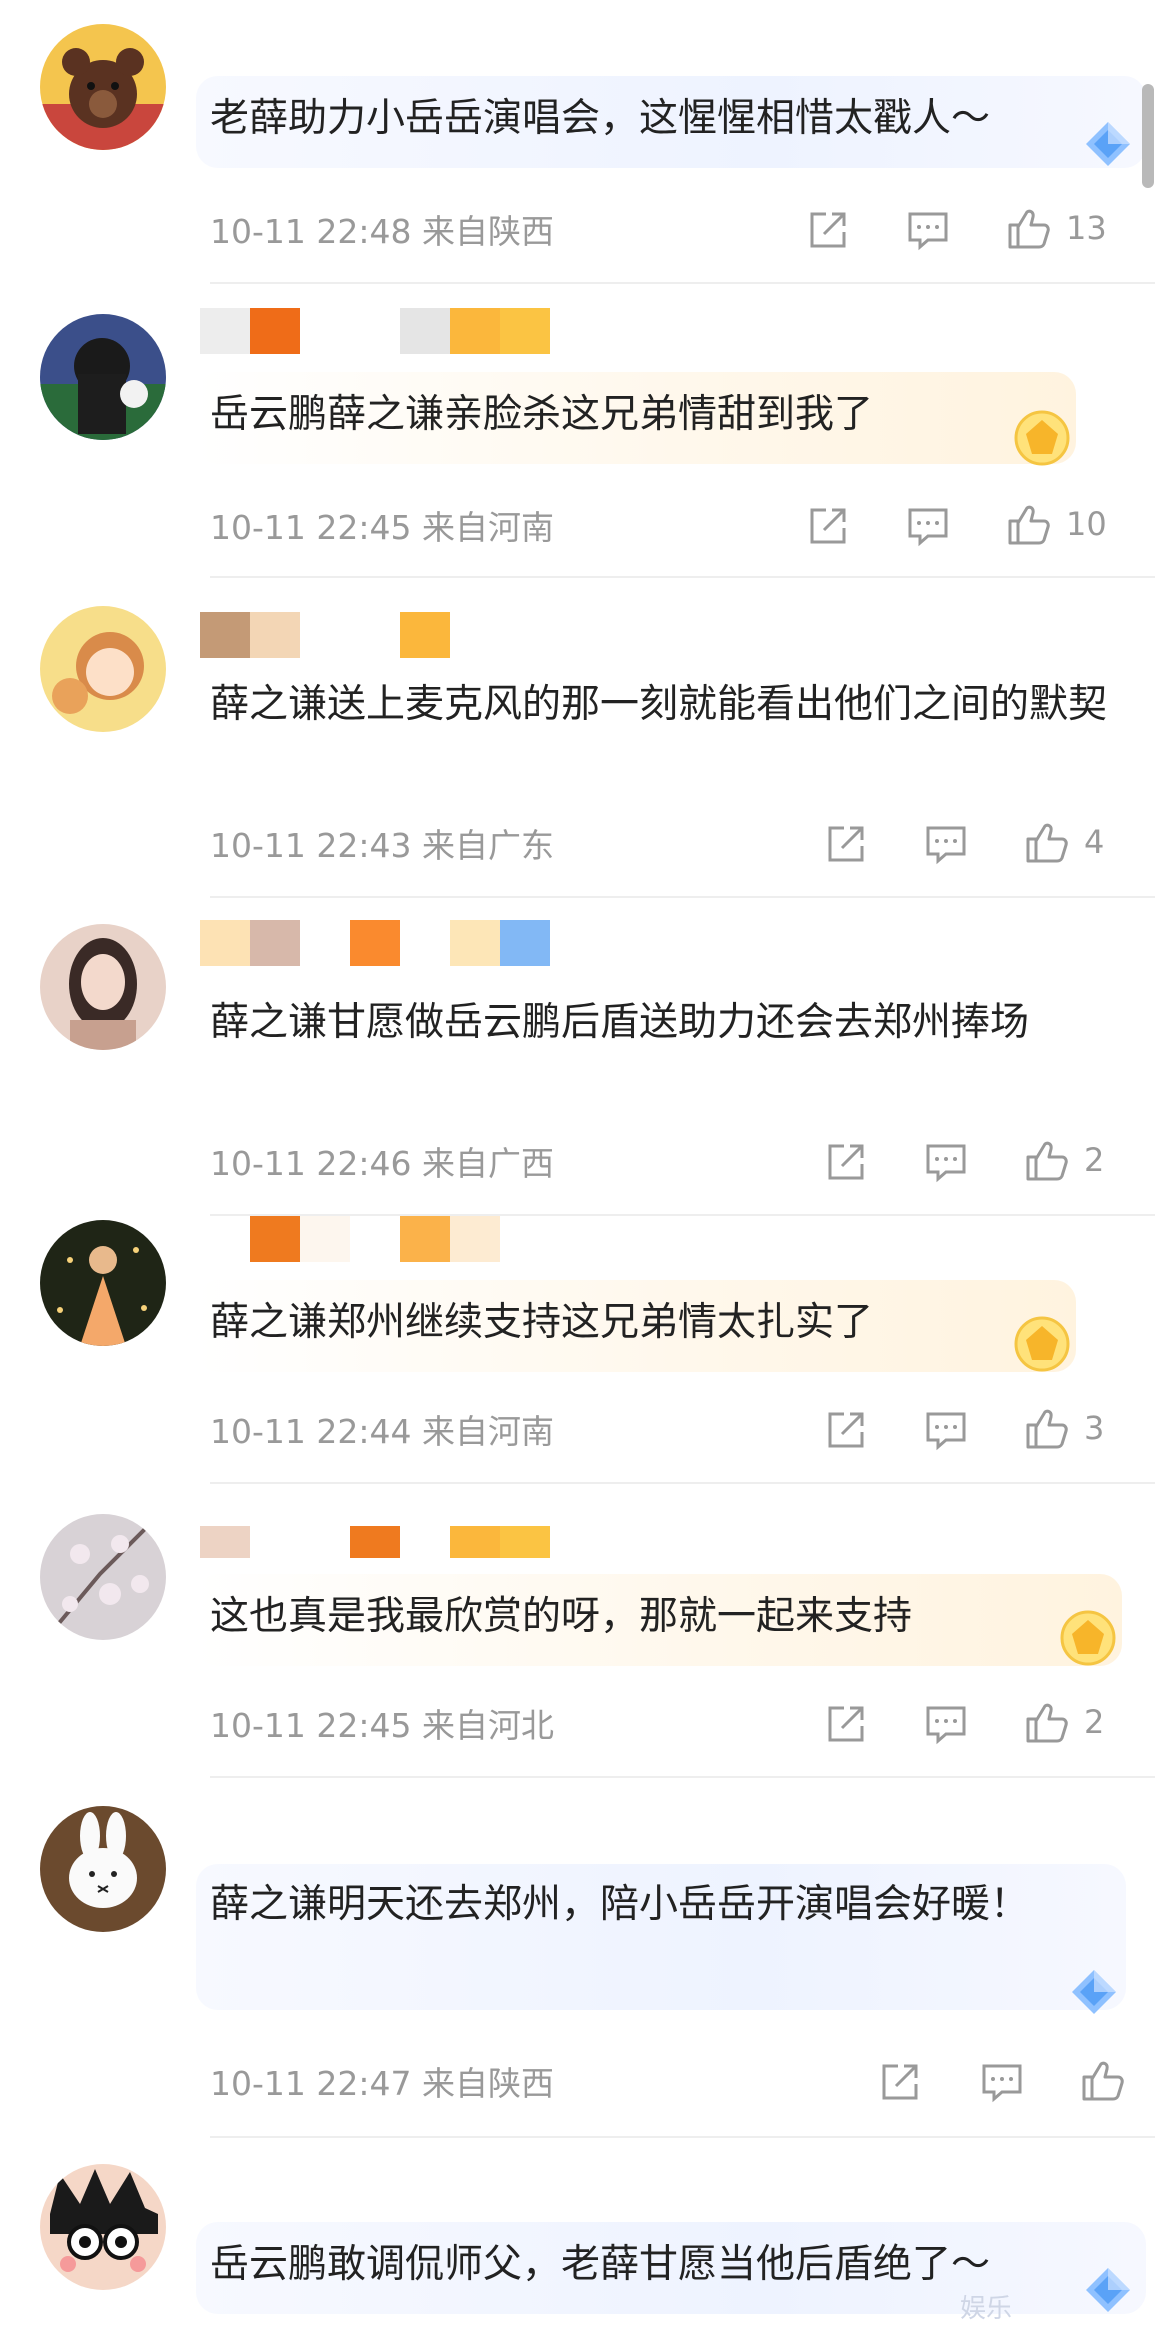  What do you see at coordinates (1094, 842) in the screenshot?
I see `like-count: 4` at bounding box center [1094, 842].